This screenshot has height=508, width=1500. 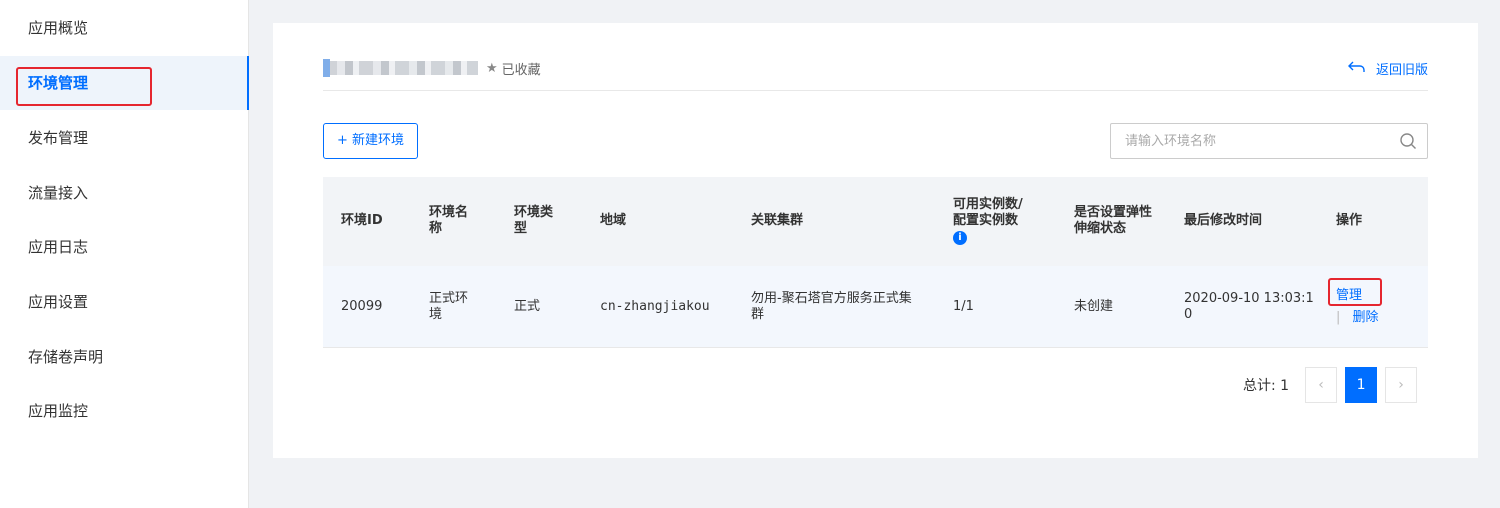 I want to click on sidebar-item-app-overview: 应用概览, so click(x=124, y=28).